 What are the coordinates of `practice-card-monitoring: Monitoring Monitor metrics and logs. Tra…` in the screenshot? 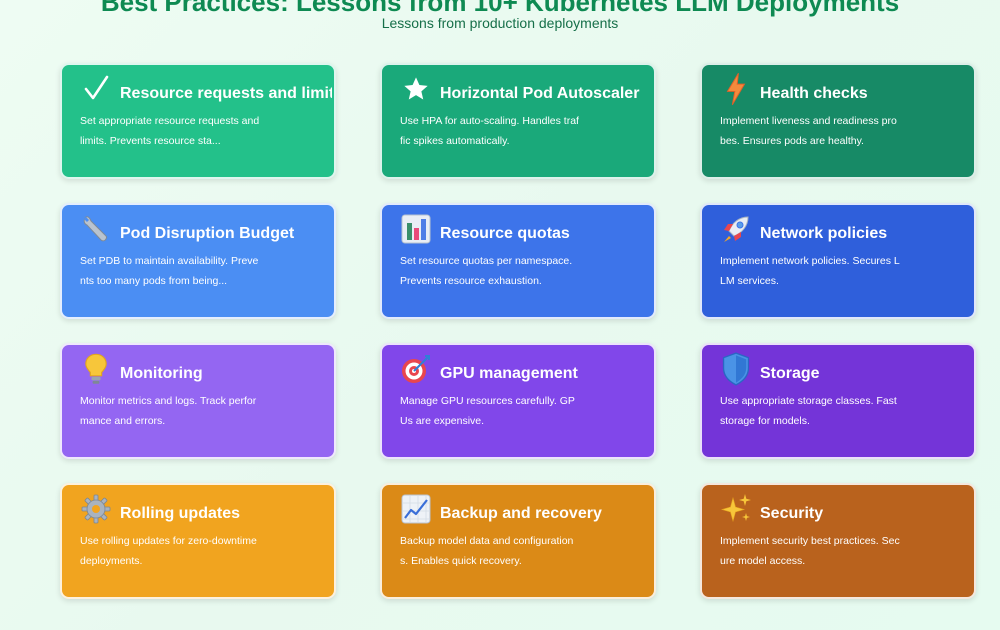 It's located at (198, 401).